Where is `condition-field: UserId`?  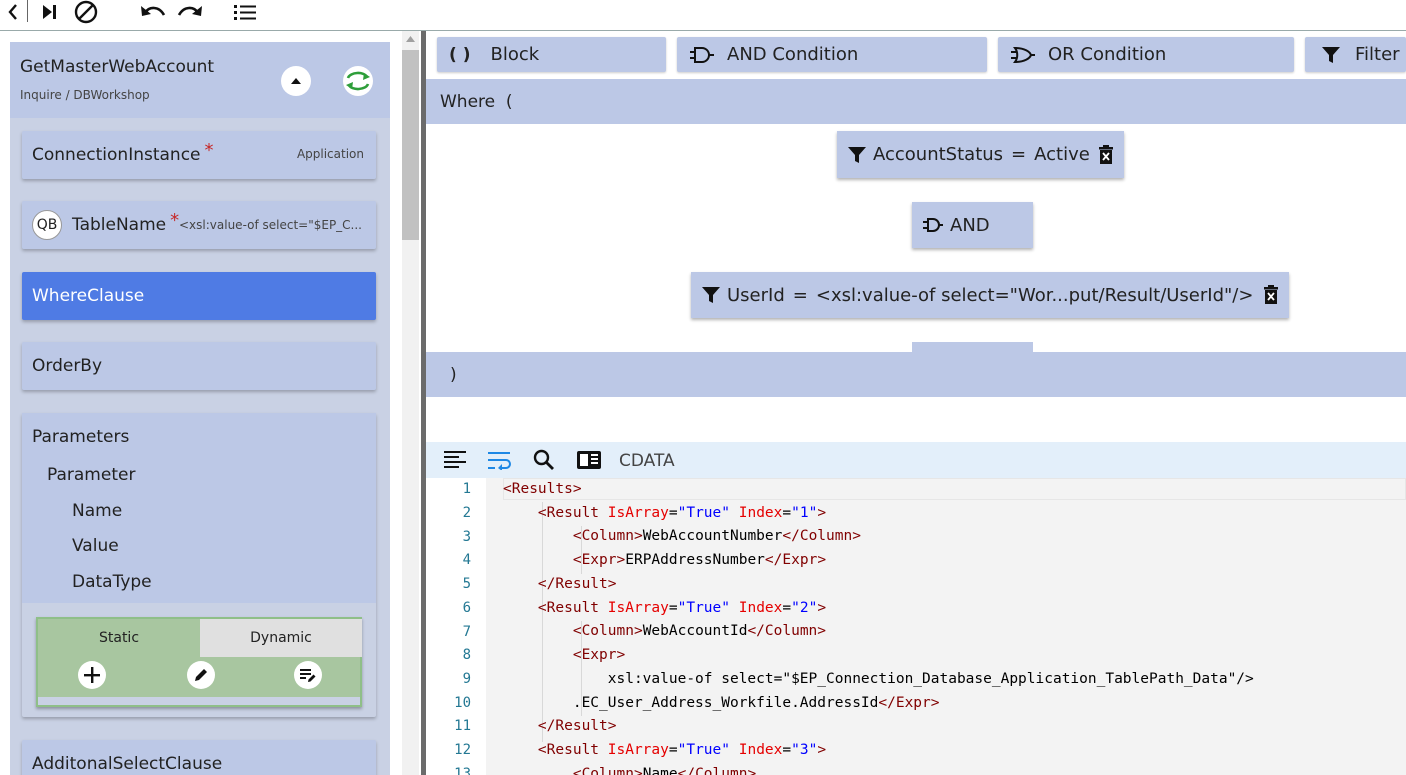 condition-field: UserId is located at coordinates (756, 295).